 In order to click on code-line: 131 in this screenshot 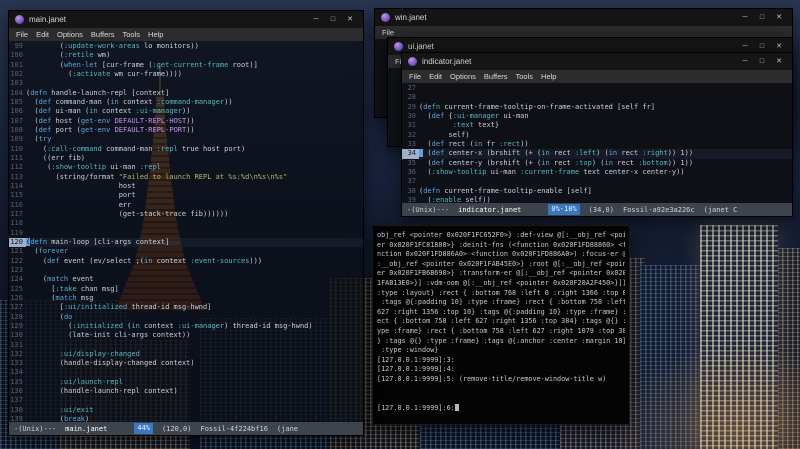, I will do `click(186, 345)`.